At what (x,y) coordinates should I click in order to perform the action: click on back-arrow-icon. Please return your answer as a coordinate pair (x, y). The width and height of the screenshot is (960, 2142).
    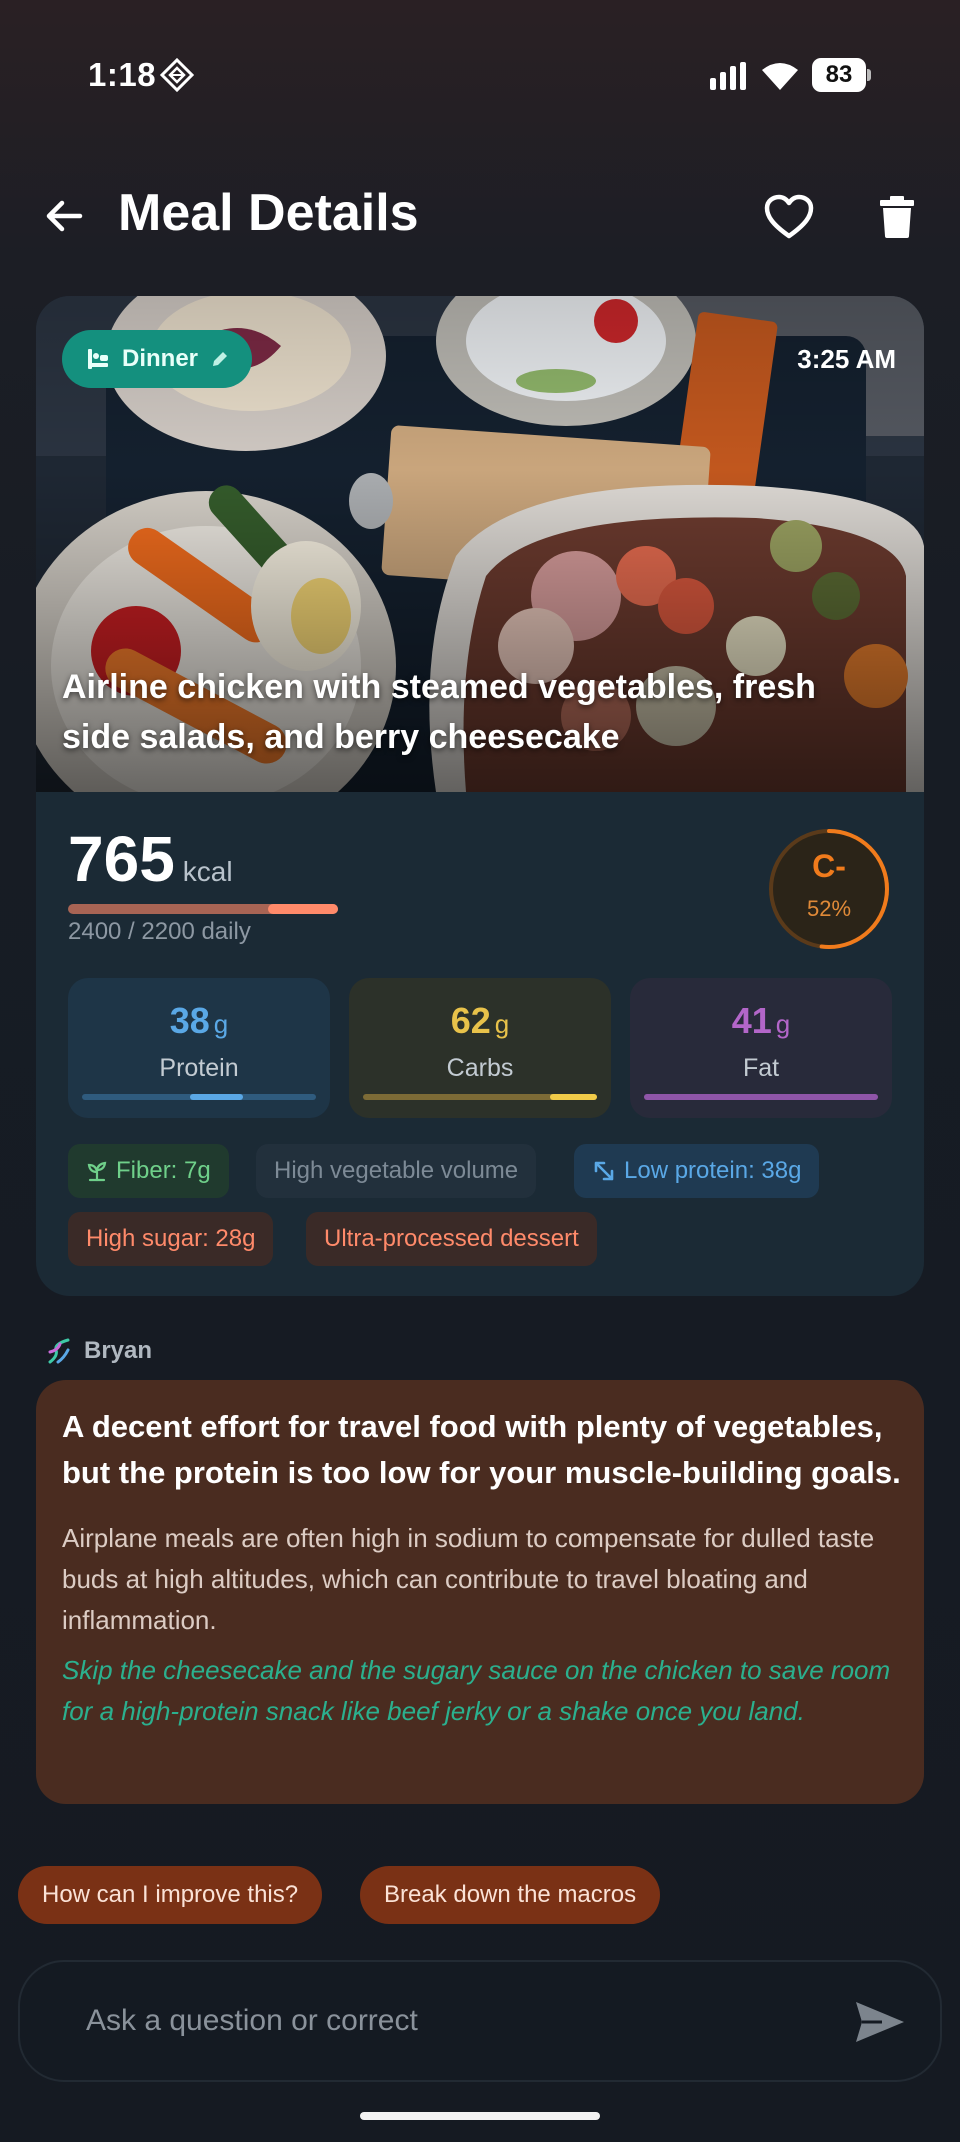
    Looking at the image, I should click on (64, 216).